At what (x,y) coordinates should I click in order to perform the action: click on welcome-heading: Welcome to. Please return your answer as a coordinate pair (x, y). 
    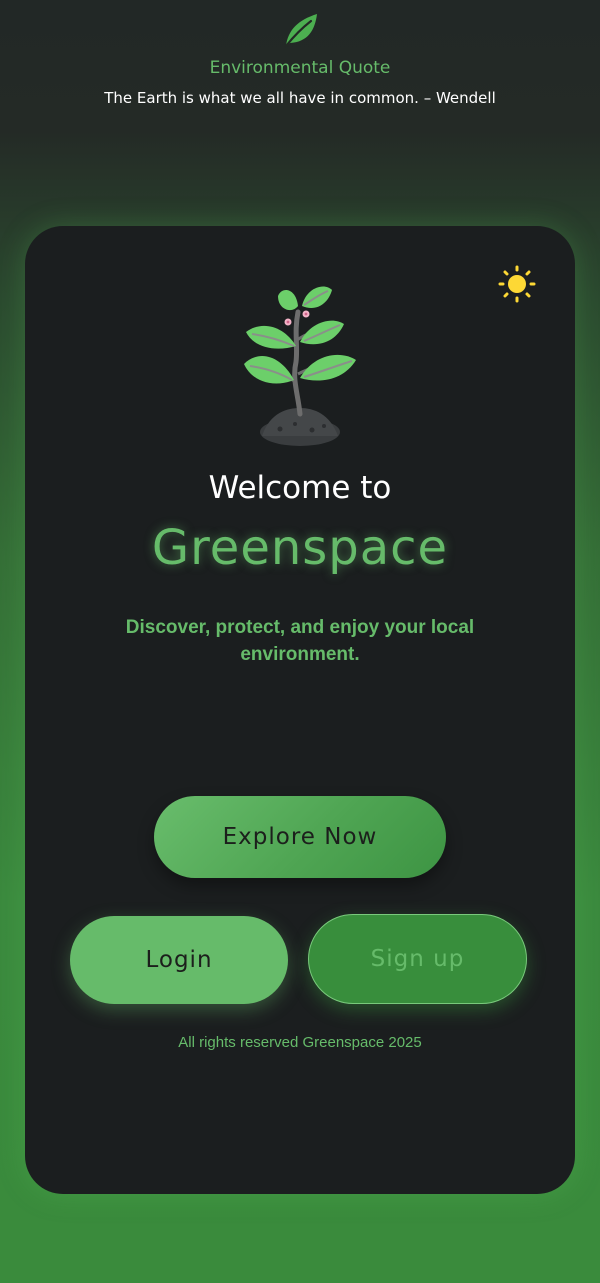
    Looking at the image, I should click on (300, 488).